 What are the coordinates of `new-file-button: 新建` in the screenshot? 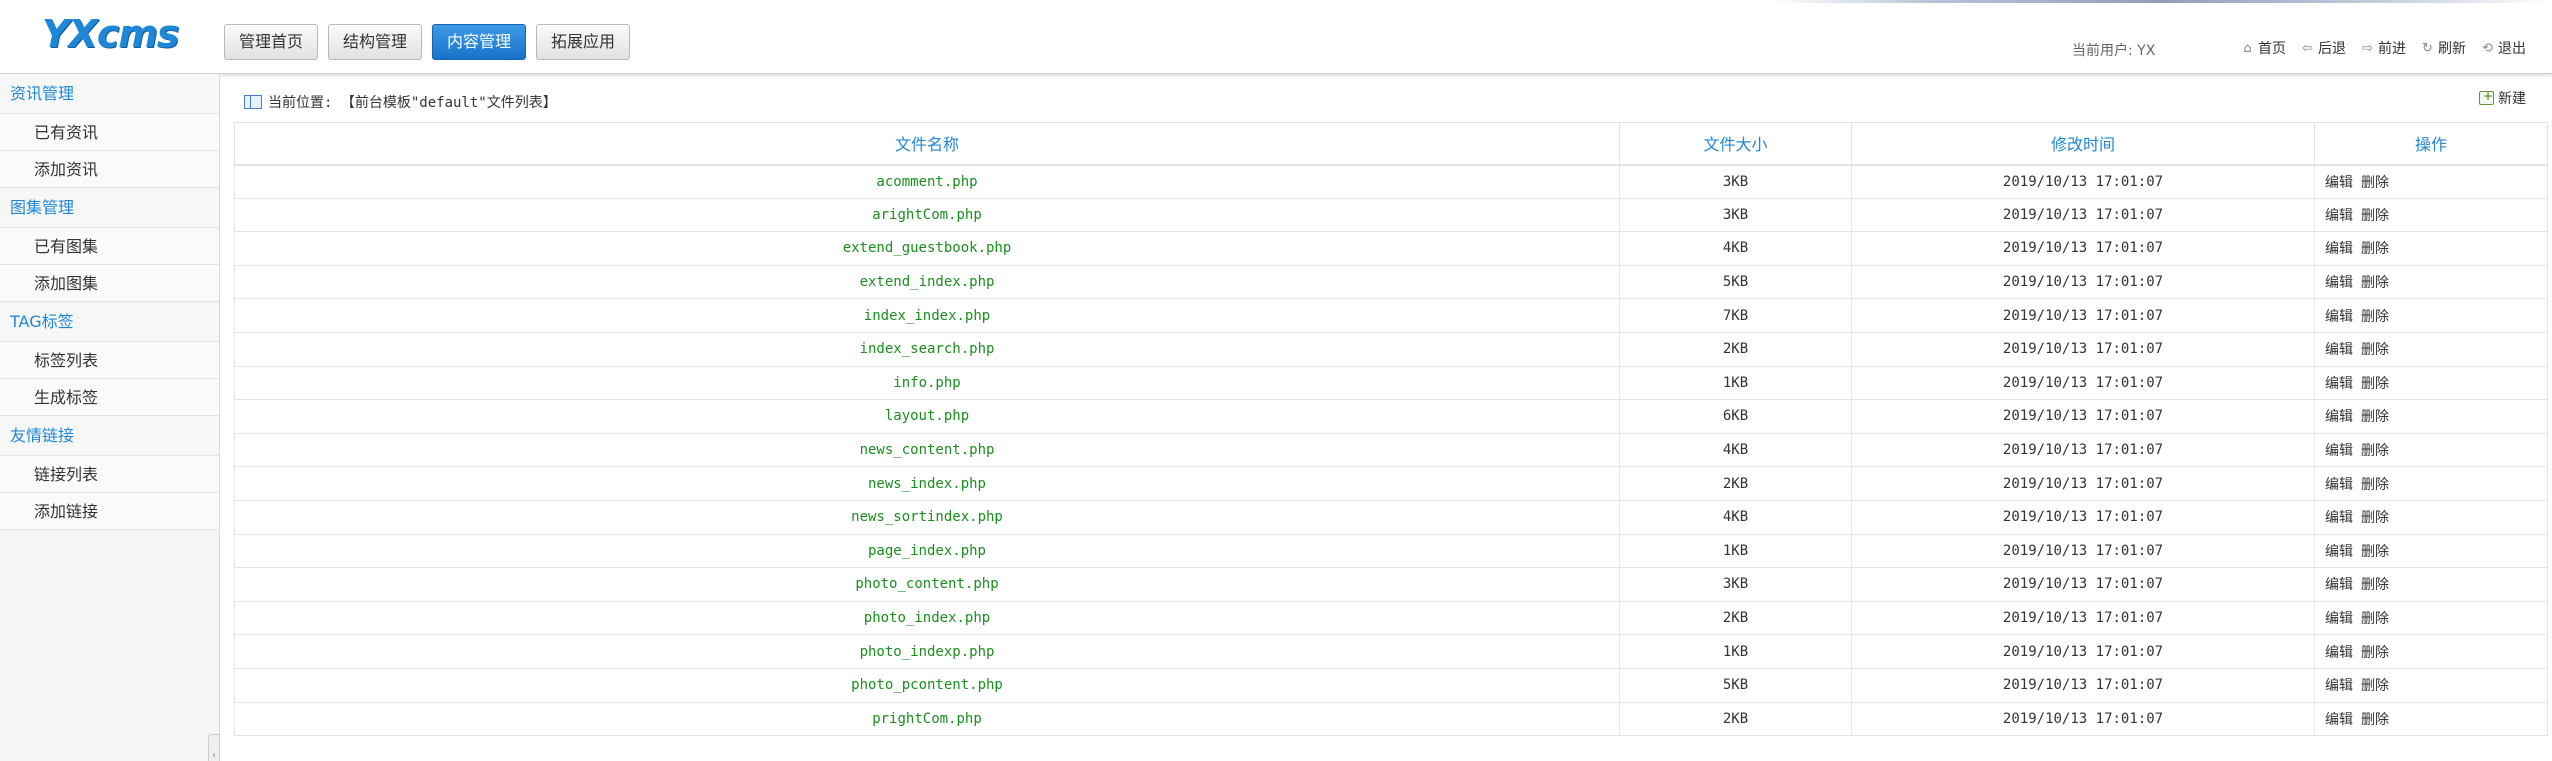 It's located at (2502, 98).